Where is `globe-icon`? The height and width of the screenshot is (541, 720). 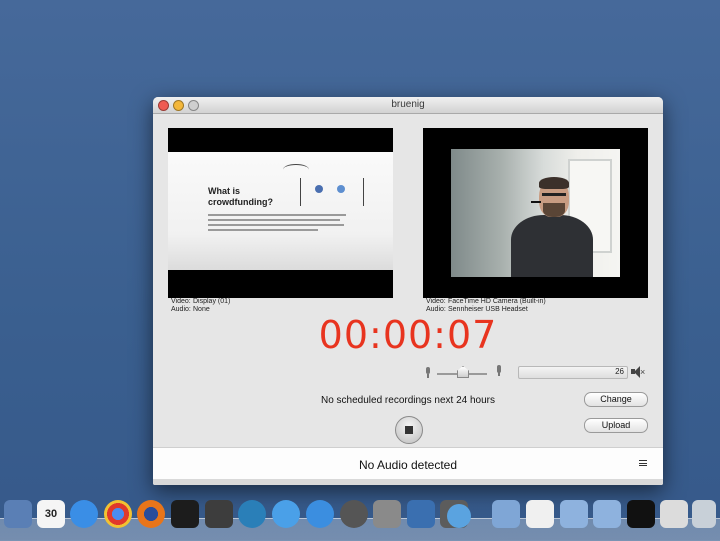 globe-icon is located at coordinates (459, 516).